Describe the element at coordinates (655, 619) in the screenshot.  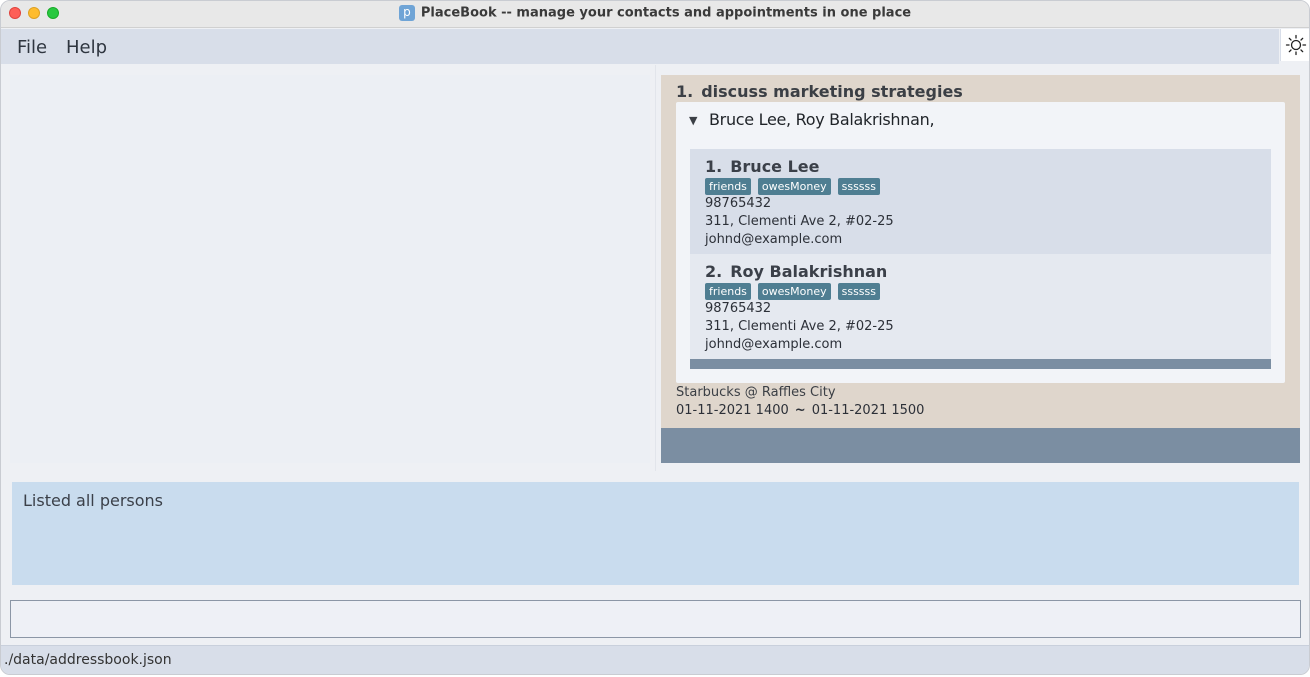
I see `command-input` at that location.